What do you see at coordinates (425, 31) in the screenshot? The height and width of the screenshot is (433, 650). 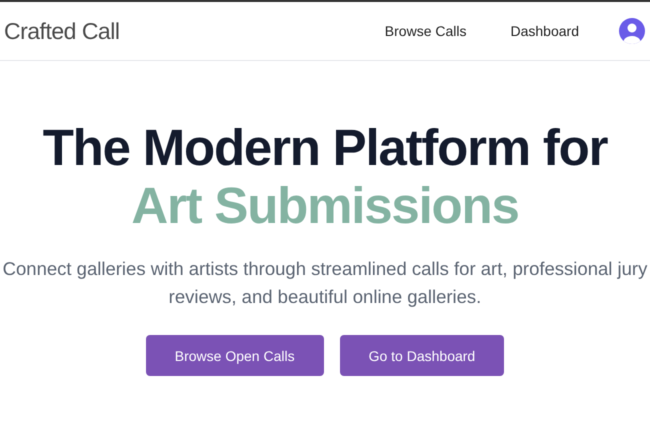 I see `nav-link: Browse Calls` at bounding box center [425, 31].